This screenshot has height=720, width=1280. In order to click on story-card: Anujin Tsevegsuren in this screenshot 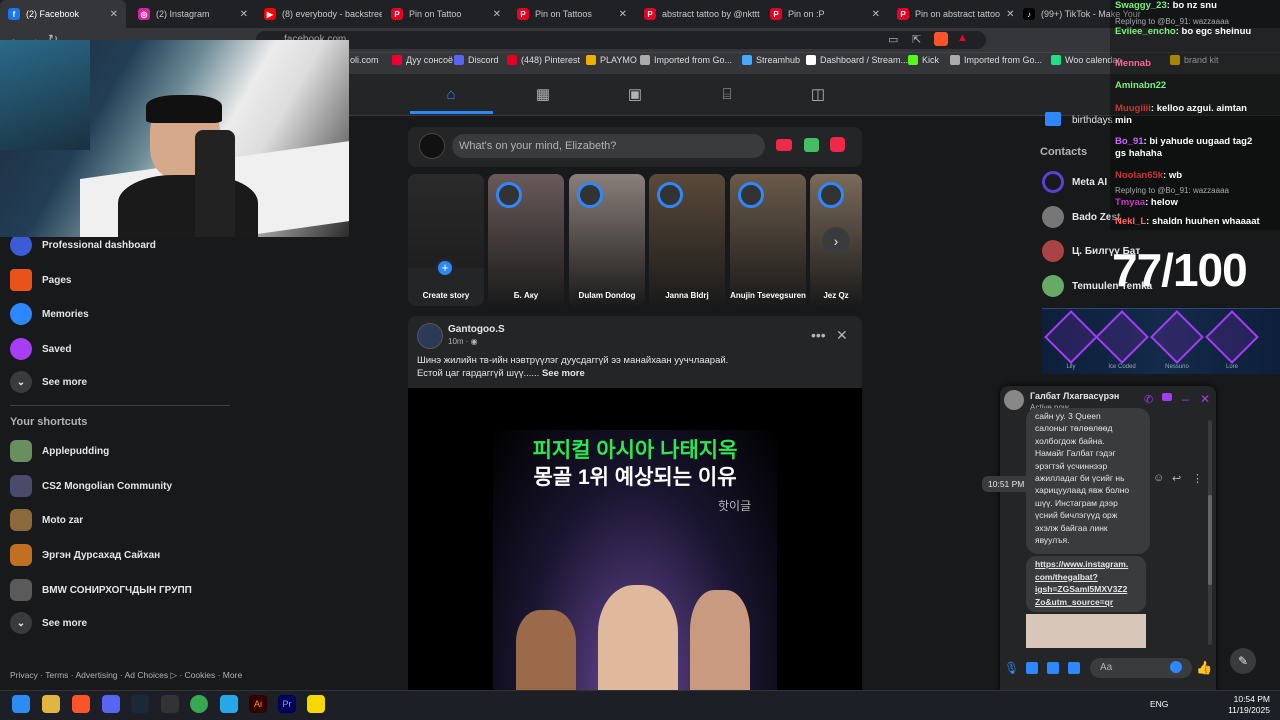, I will do `click(768, 240)`.